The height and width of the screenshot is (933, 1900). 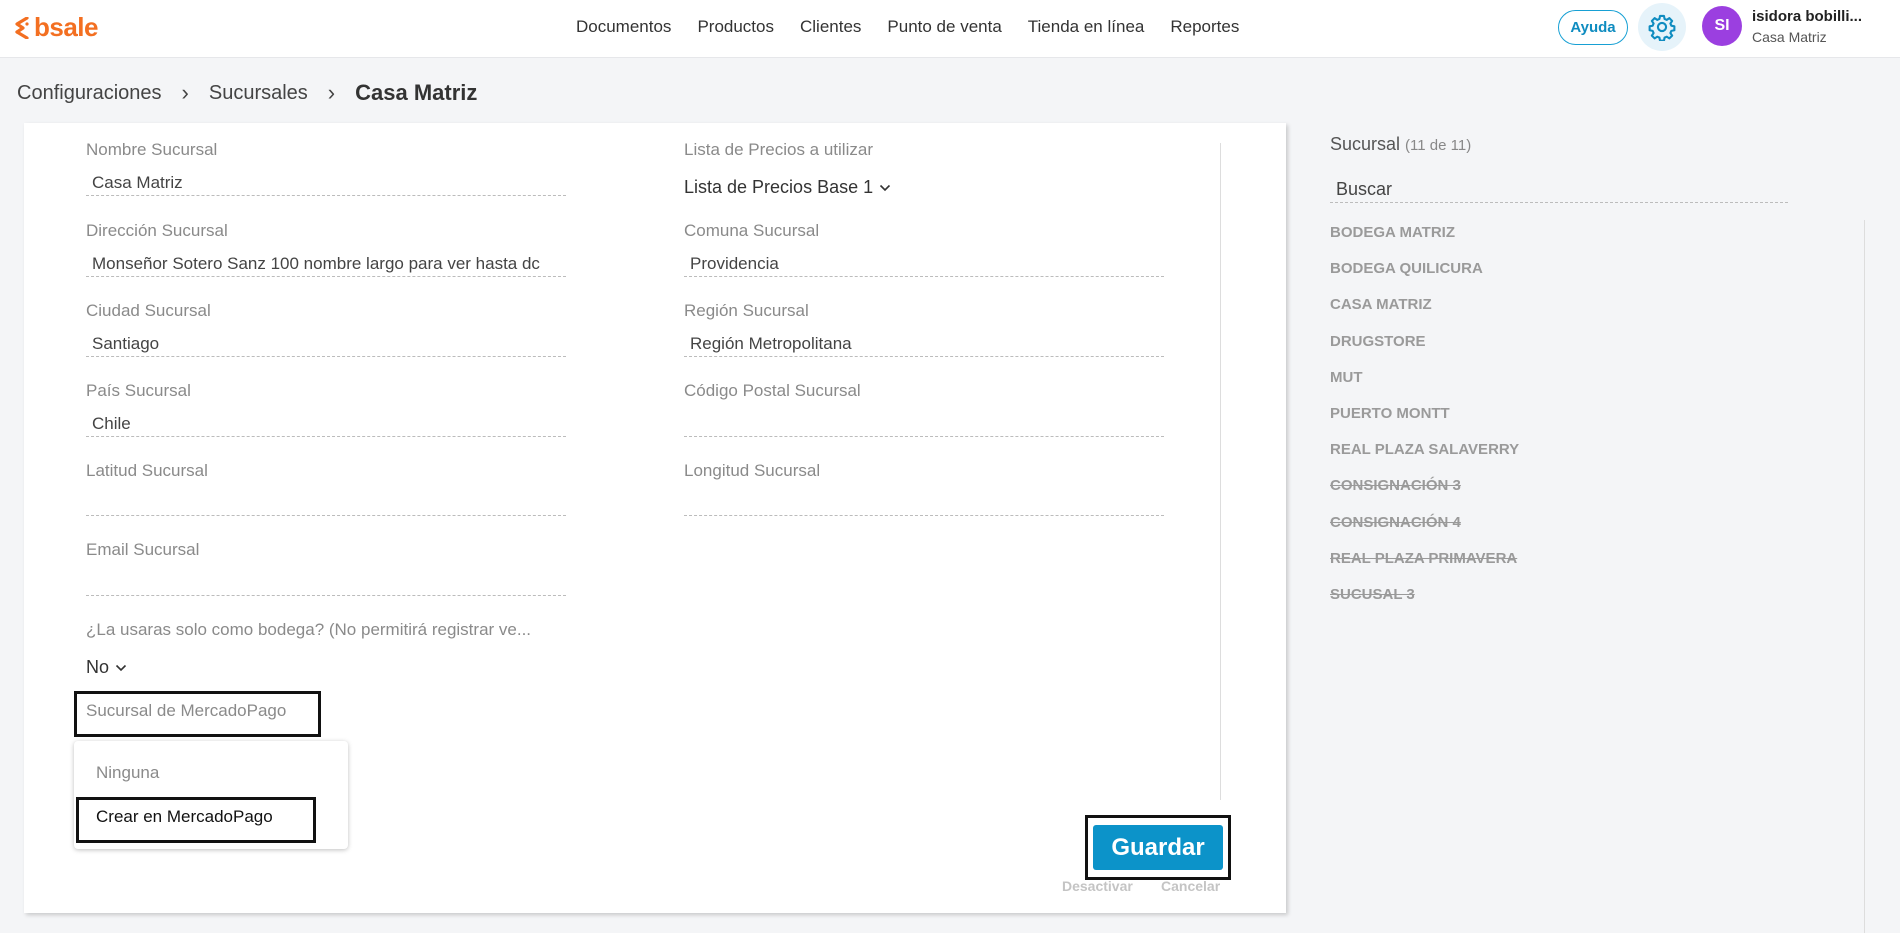 I want to click on nav-reportes: Reportes, so click(x=1204, y=27).